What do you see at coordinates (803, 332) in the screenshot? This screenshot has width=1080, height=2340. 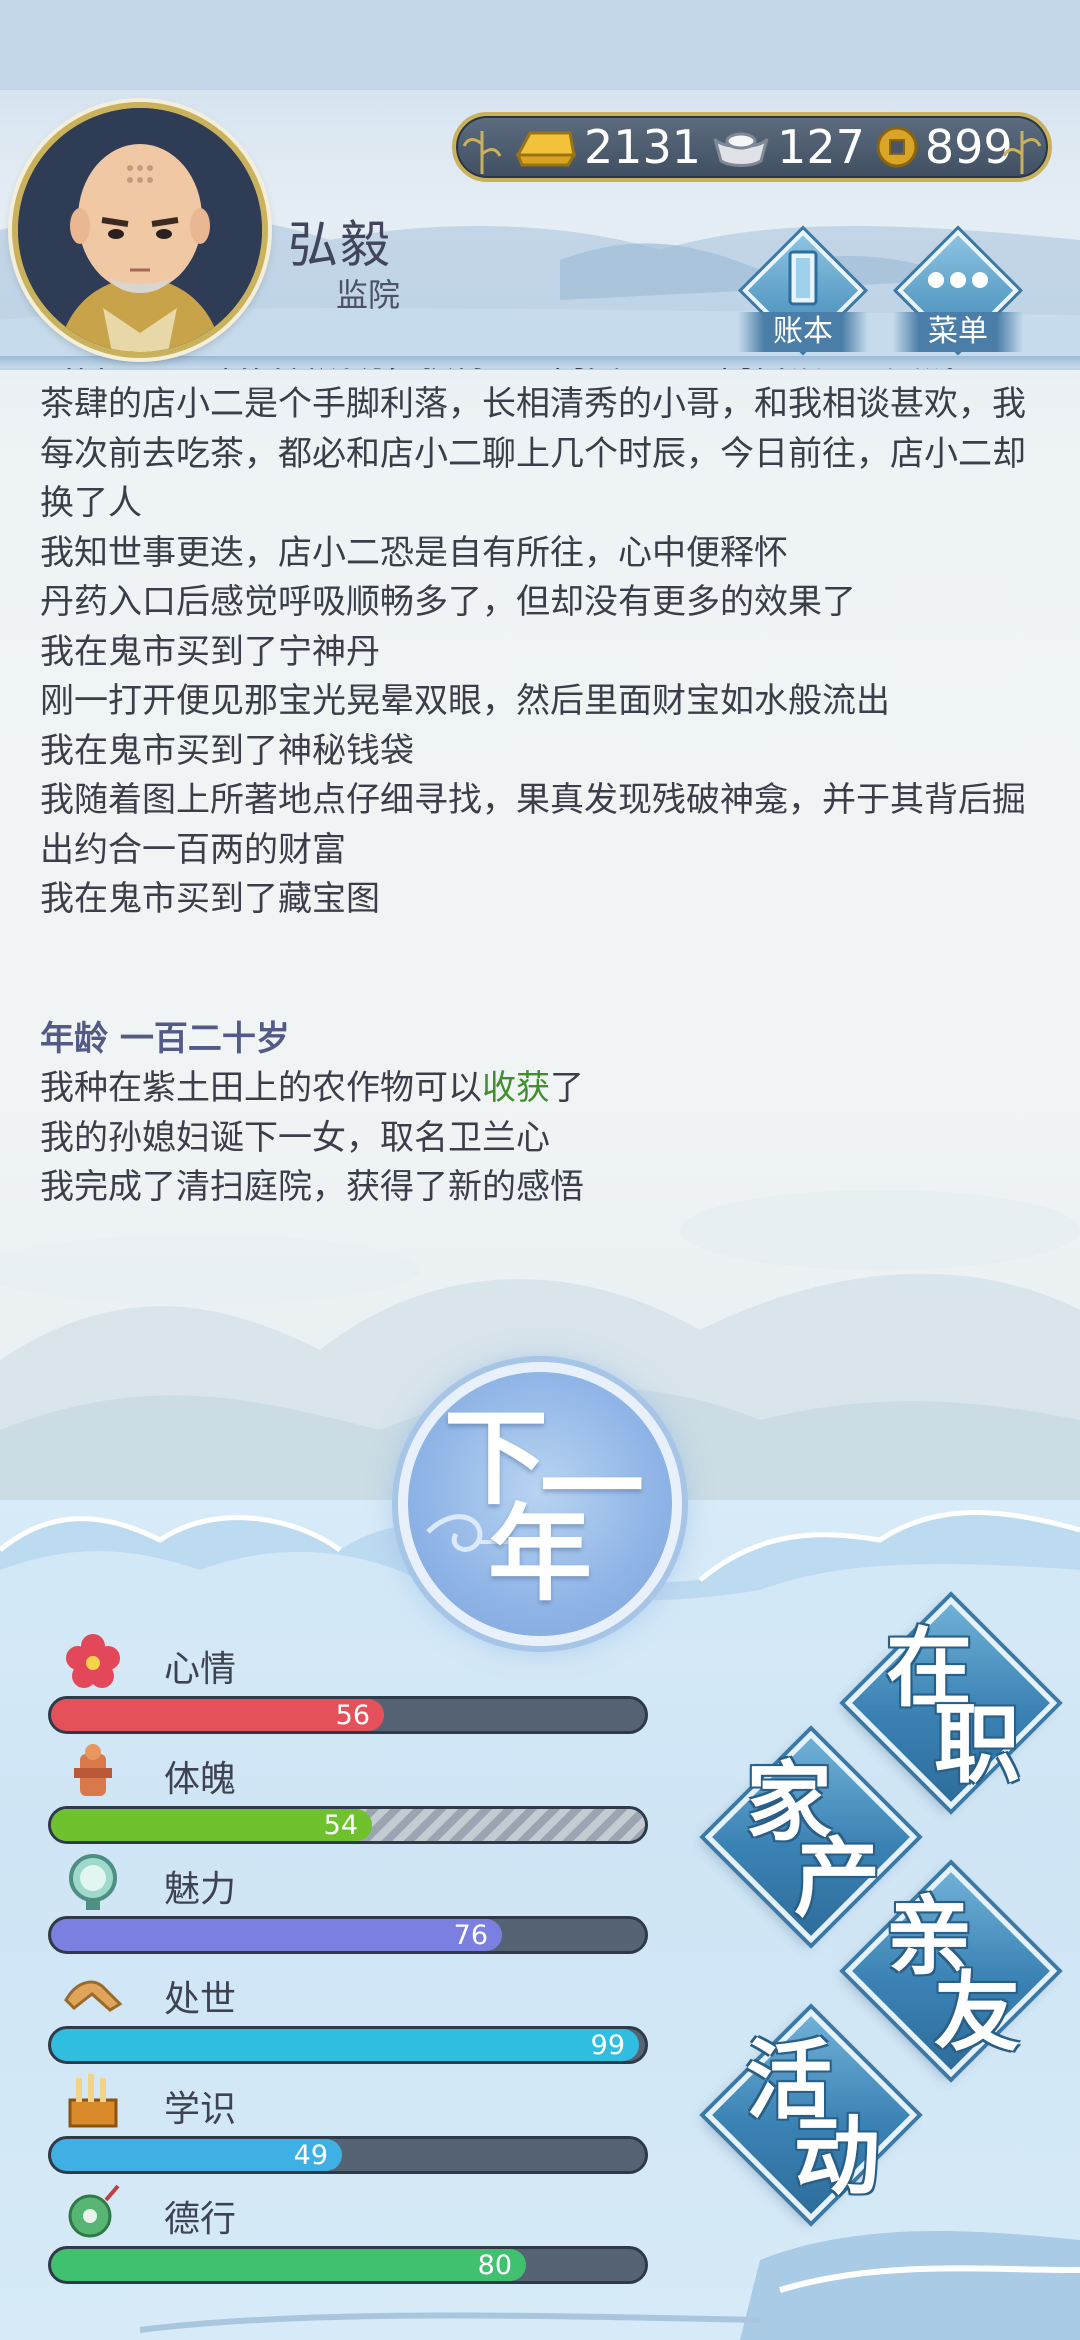 I see `ledger-label: 账本` at bounding box center [803, 332].